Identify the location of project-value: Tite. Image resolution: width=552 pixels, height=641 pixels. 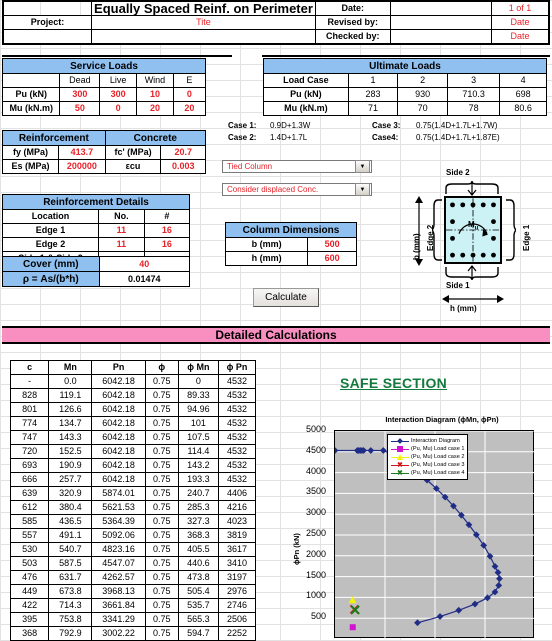
(203, 22).